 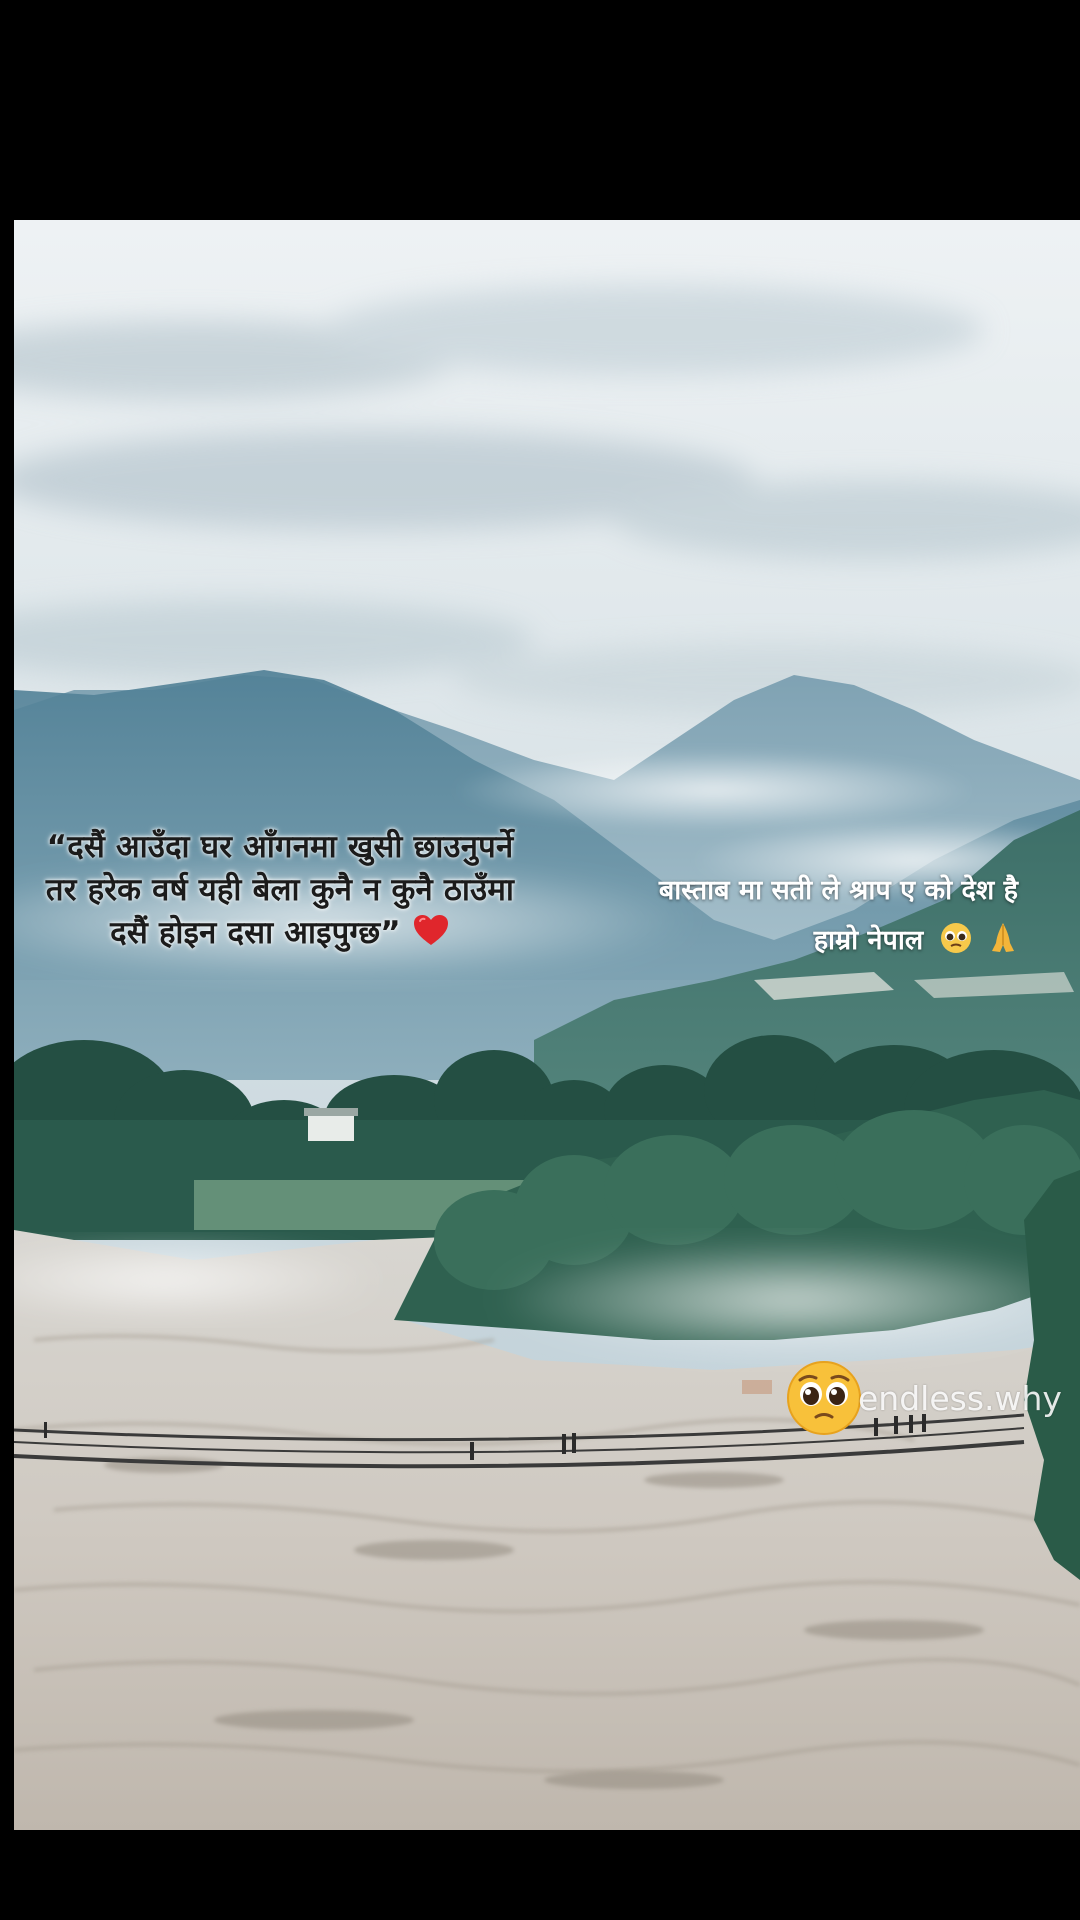 What do you see at coordinates (868, 940) in the screenshot?
I see `caption-right-line2: हाम्रो नेपाल` at bounding box center [868, 940].